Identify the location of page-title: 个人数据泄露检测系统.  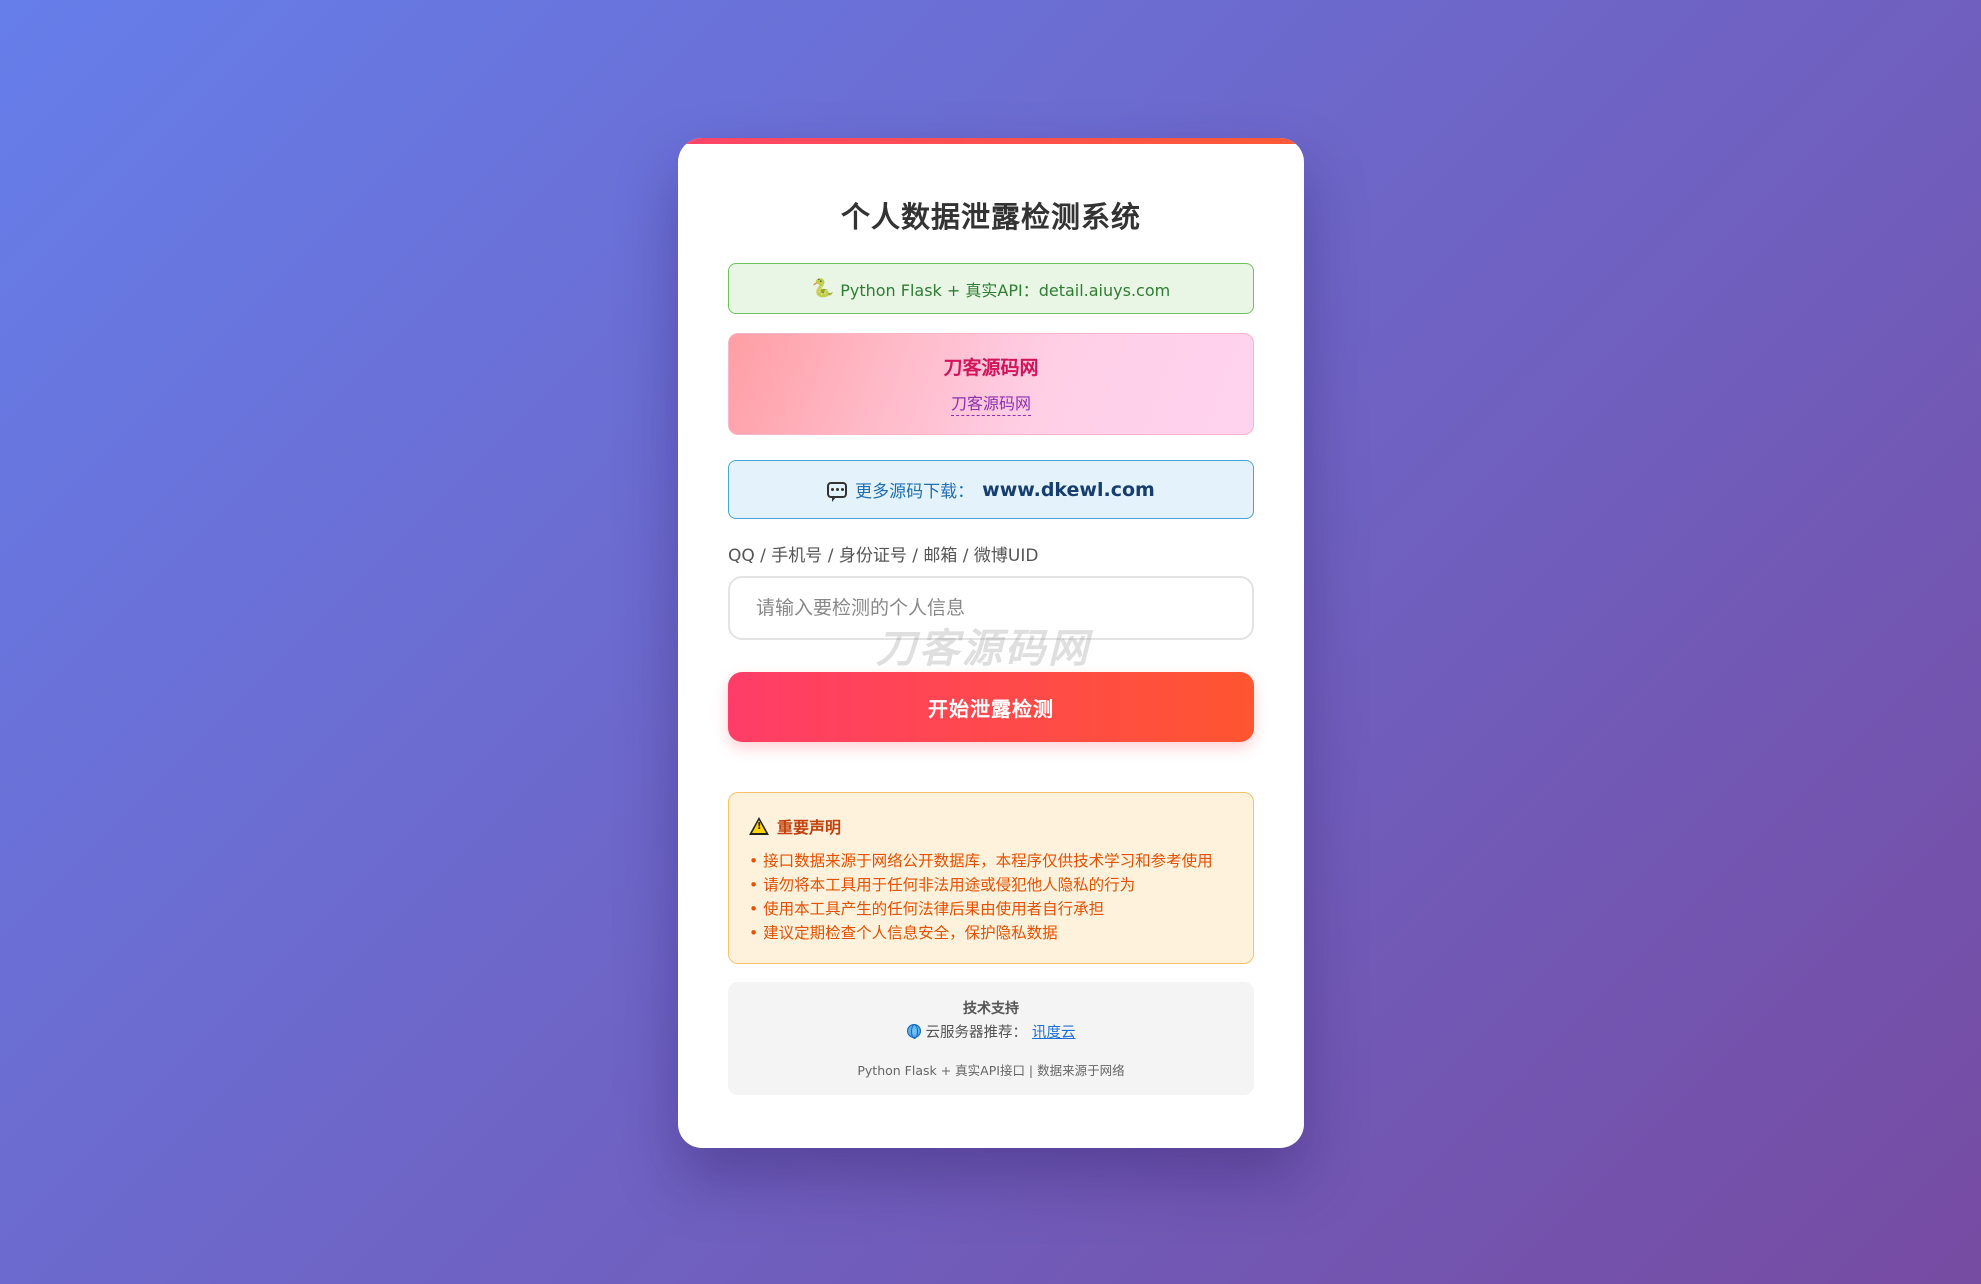
(990, 217).